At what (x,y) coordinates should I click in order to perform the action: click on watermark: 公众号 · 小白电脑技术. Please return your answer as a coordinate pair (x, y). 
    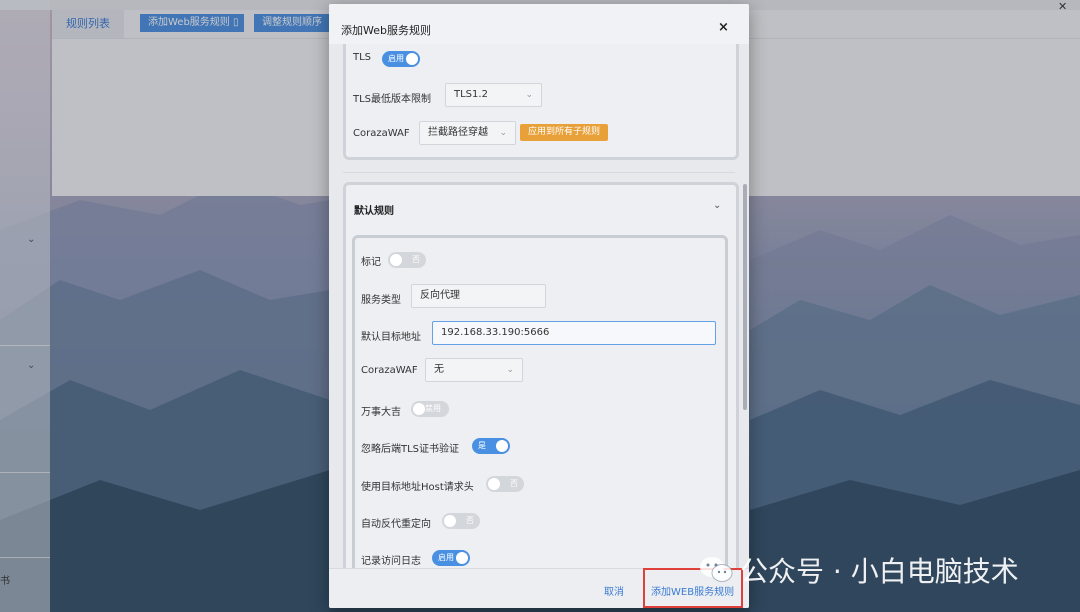
    Looking at the image, I should click on (858, 570).